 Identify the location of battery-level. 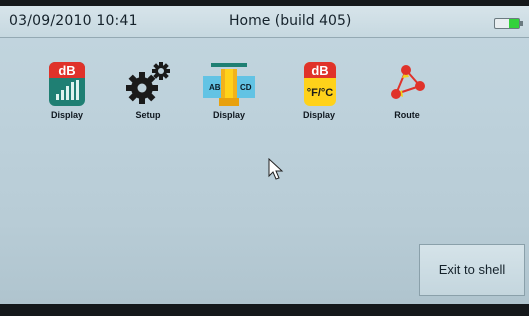
(514, 23).